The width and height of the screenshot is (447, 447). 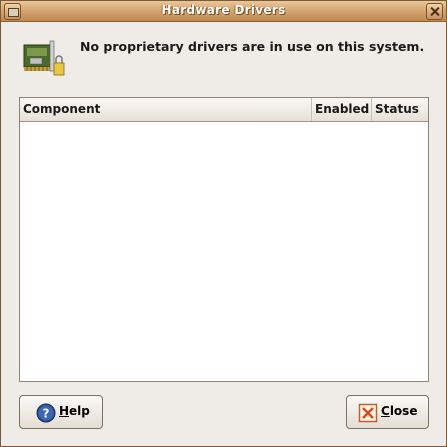 What do you see at coordinates (434, 11) in the screenshot?
I see `window-close-button` at bounding box center [434, 11].